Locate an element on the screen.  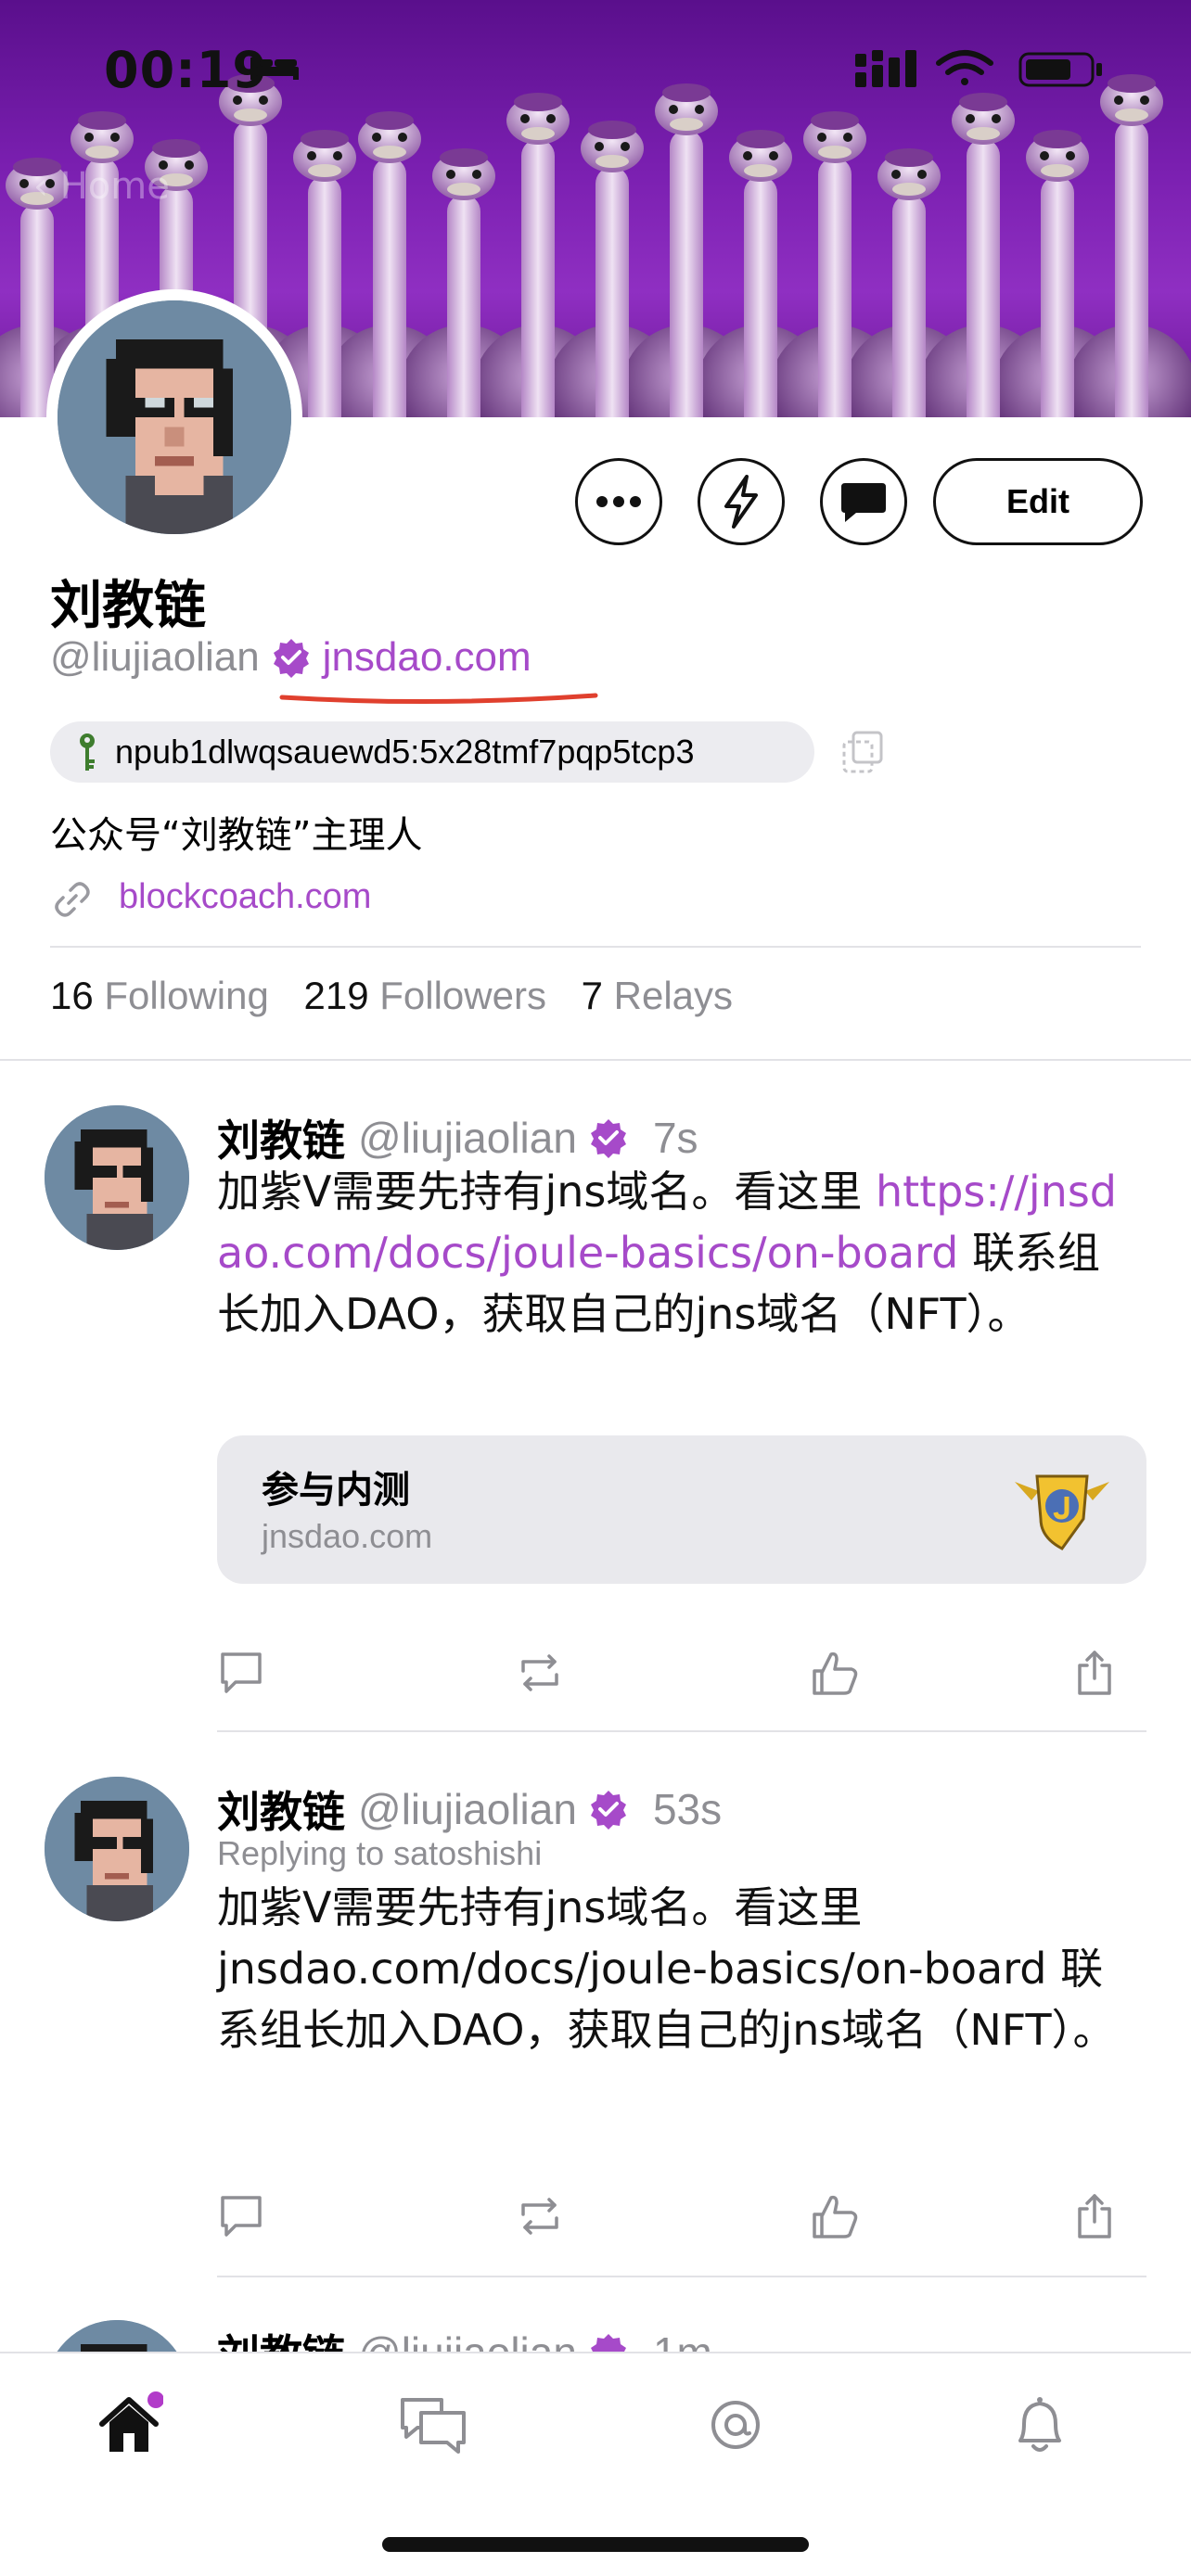
zap-button is located at coordinates (741, 502).